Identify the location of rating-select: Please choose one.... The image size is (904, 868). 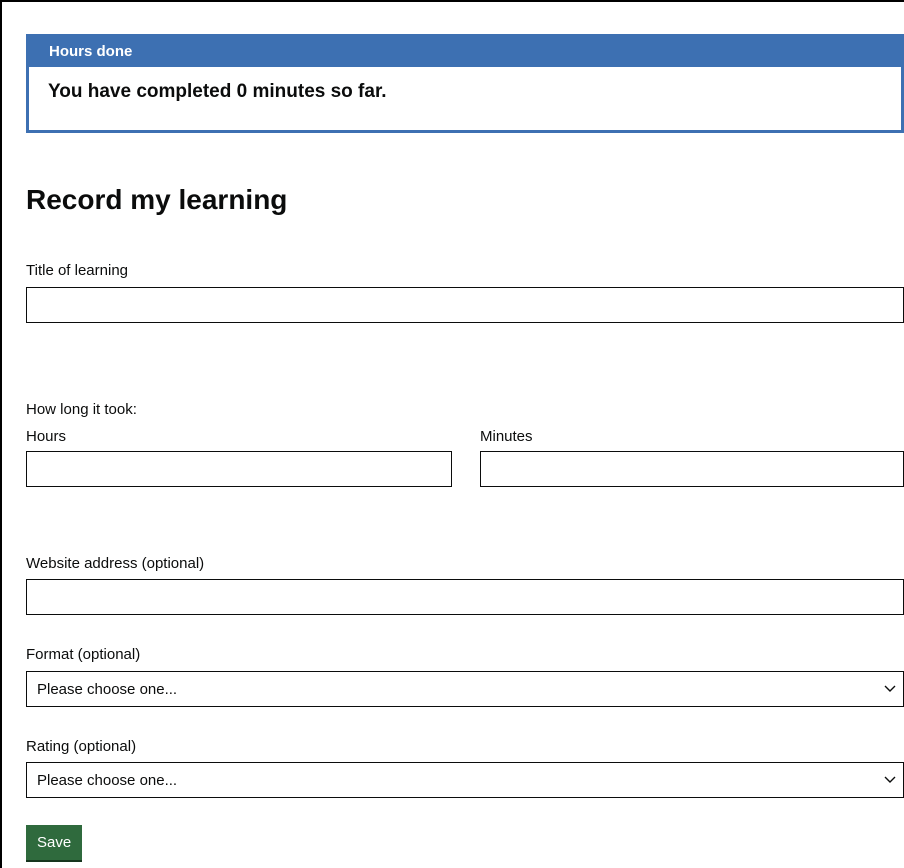
(465, 780).